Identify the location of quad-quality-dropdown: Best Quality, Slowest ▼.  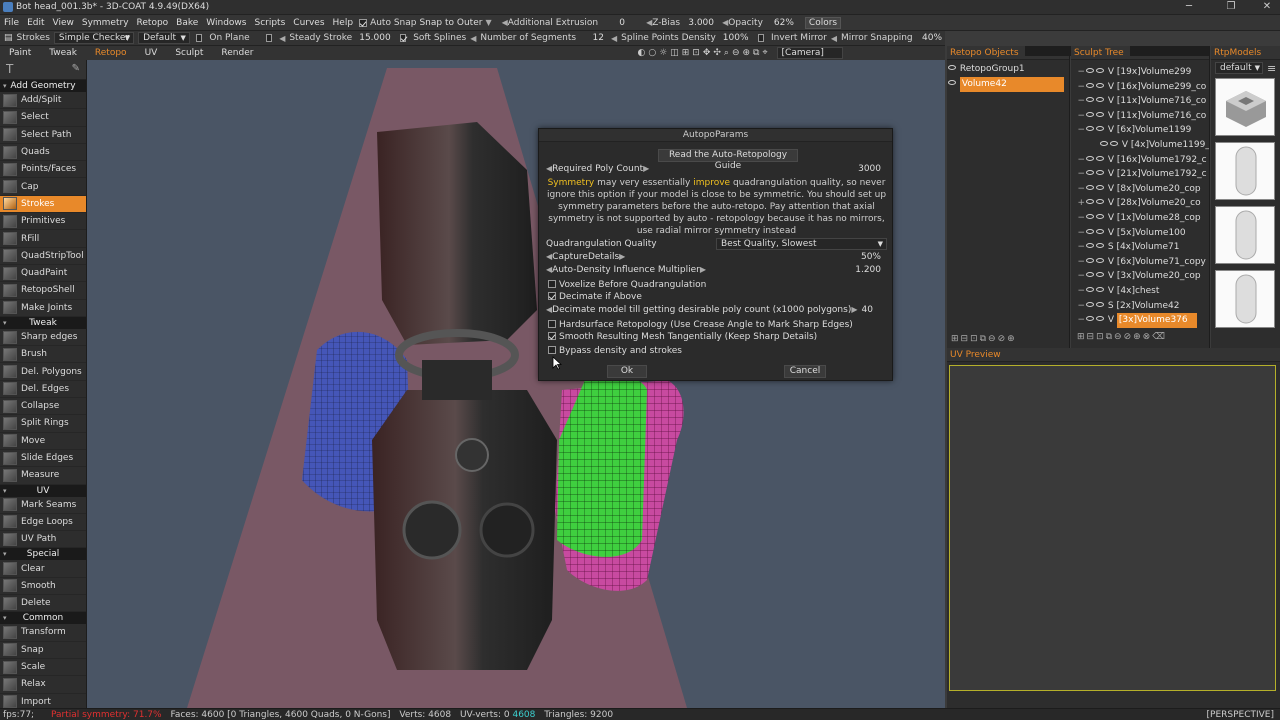
(801, 244).